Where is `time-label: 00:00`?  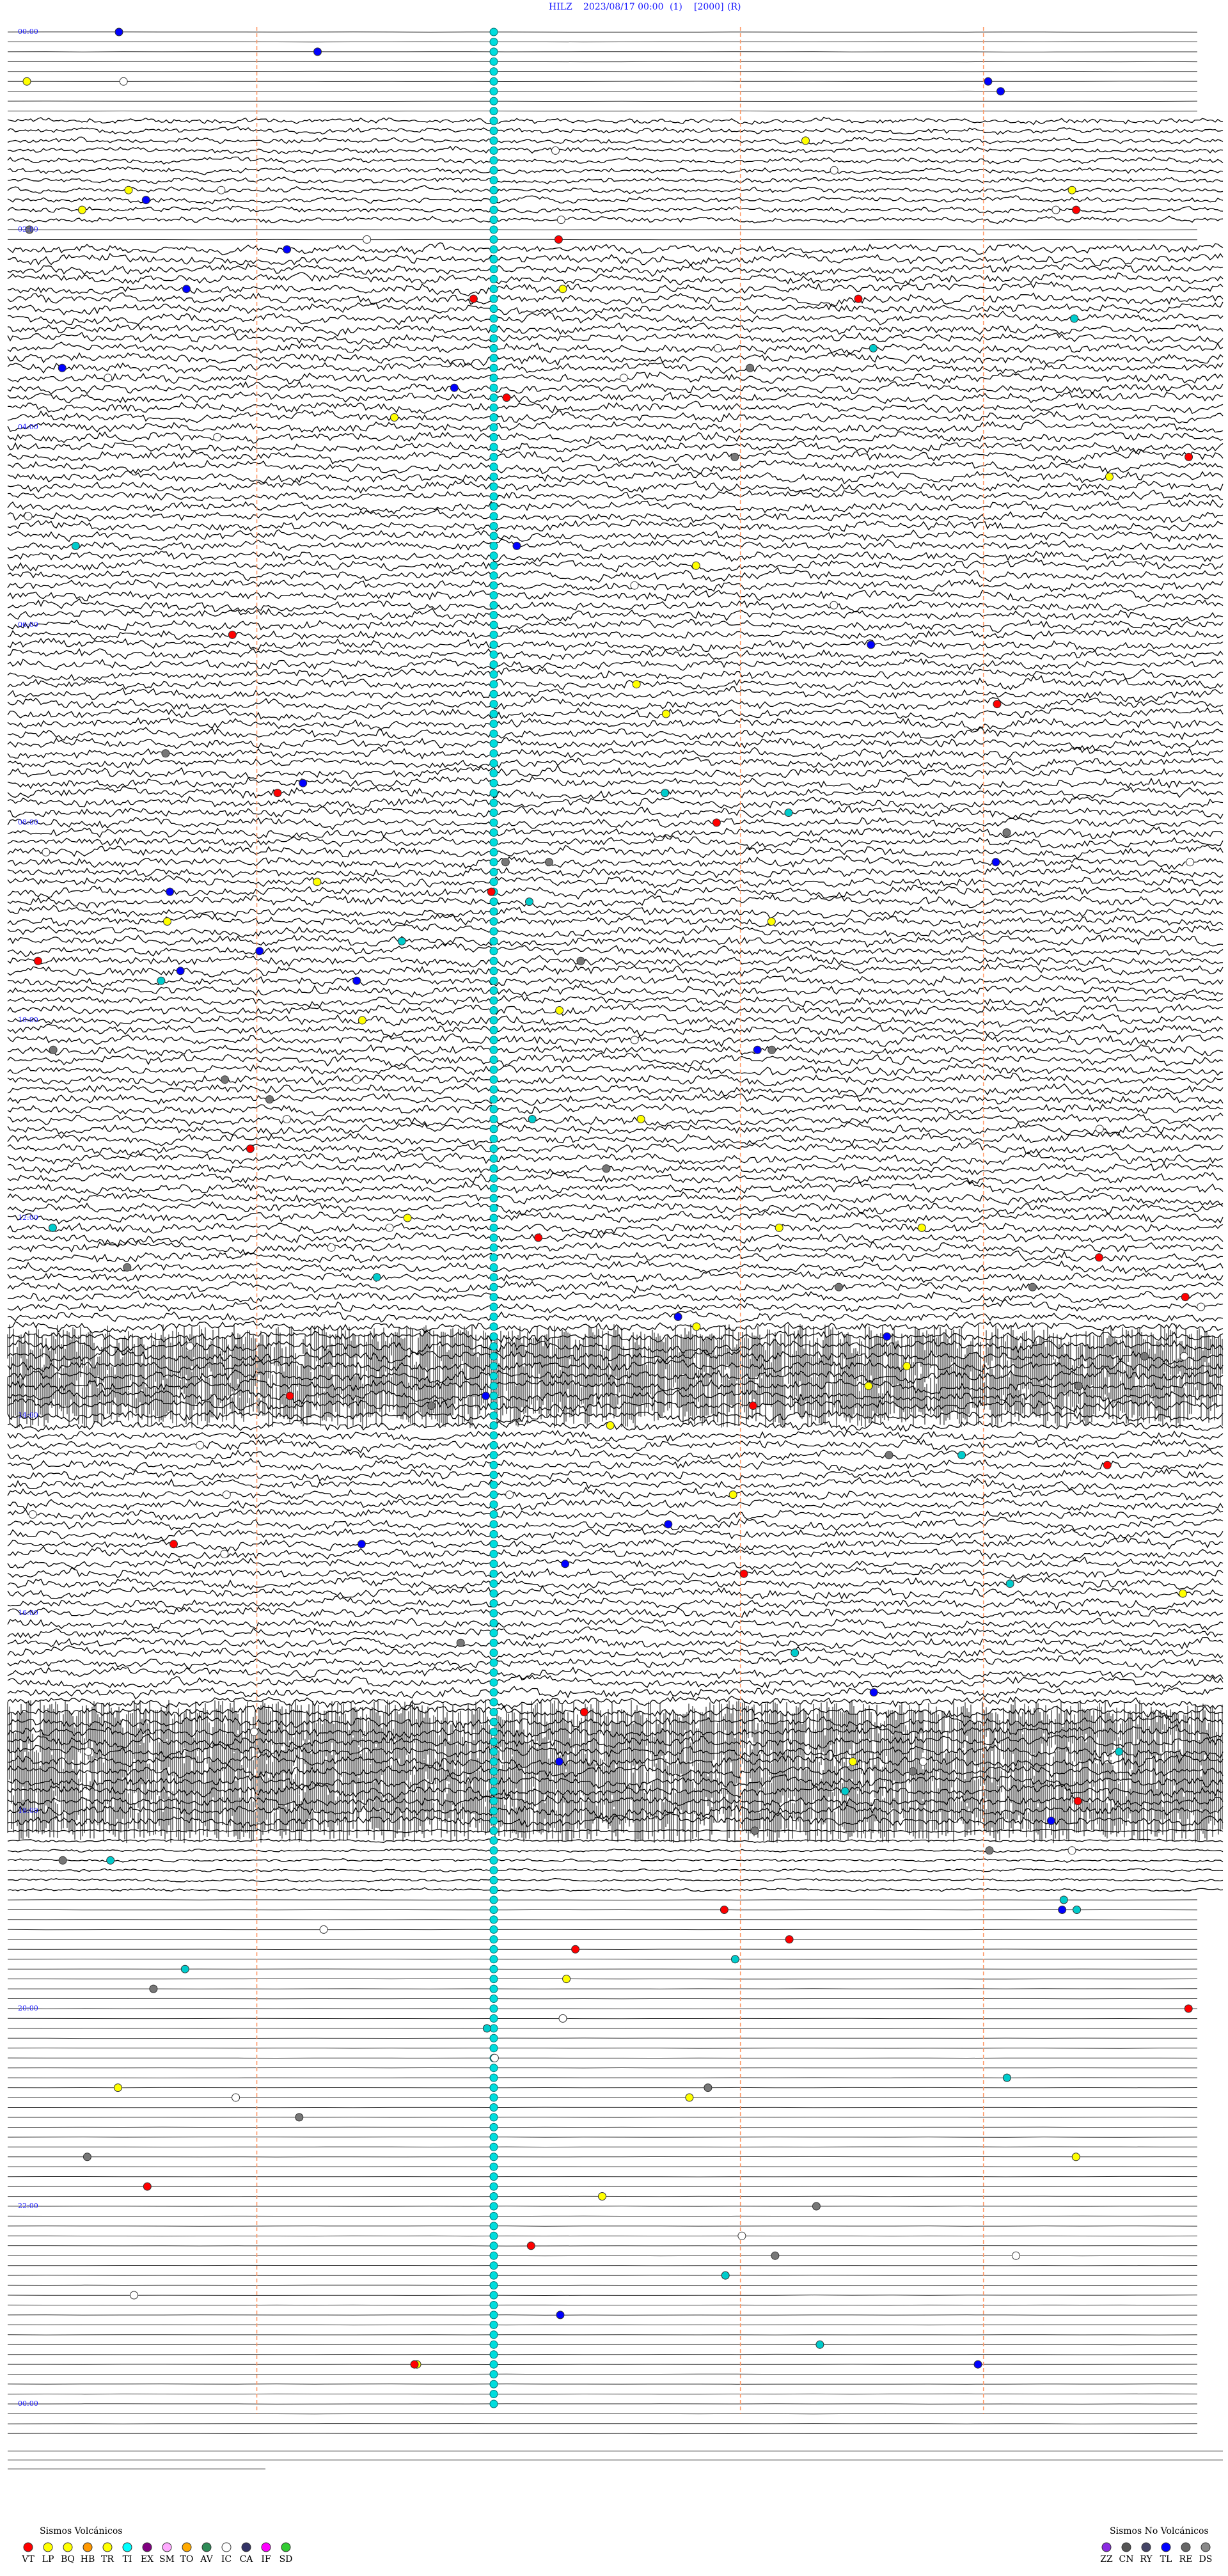 time-label: 00:00 is located at coordinates (28, 32).